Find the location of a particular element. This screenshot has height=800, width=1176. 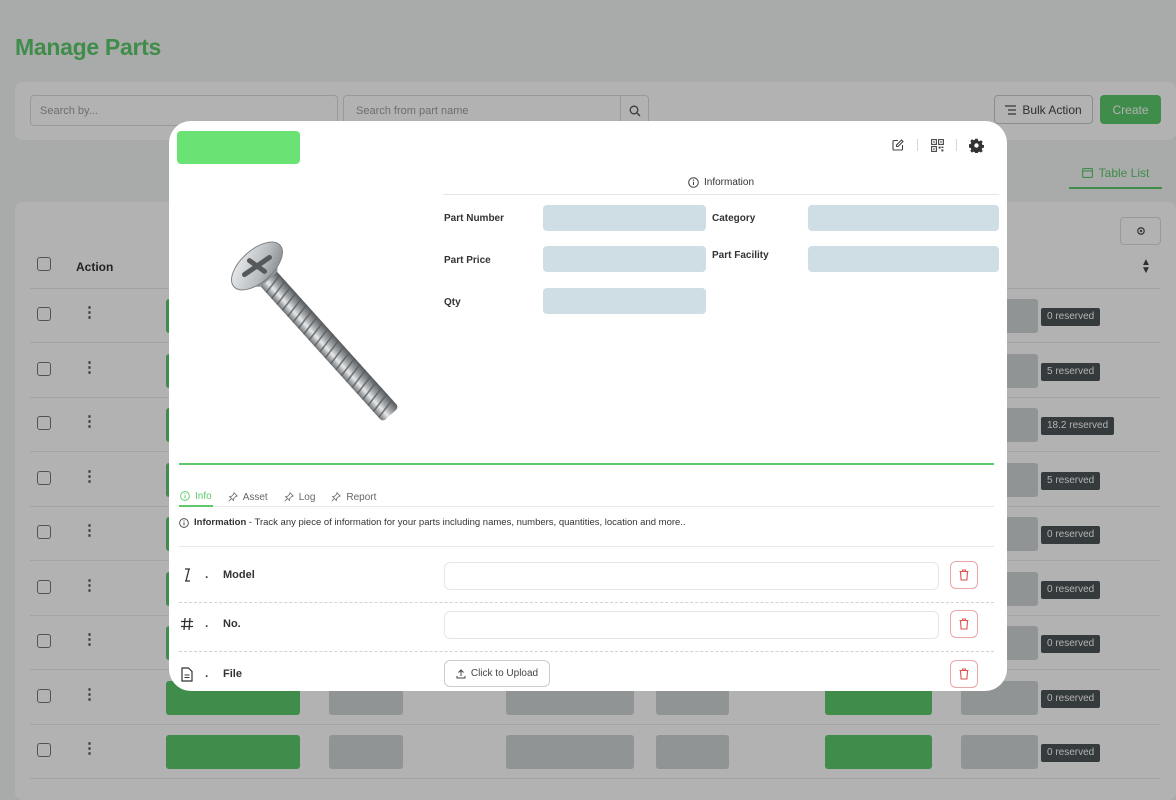

information-heading-label: Information is located at coordinates (729, 182).